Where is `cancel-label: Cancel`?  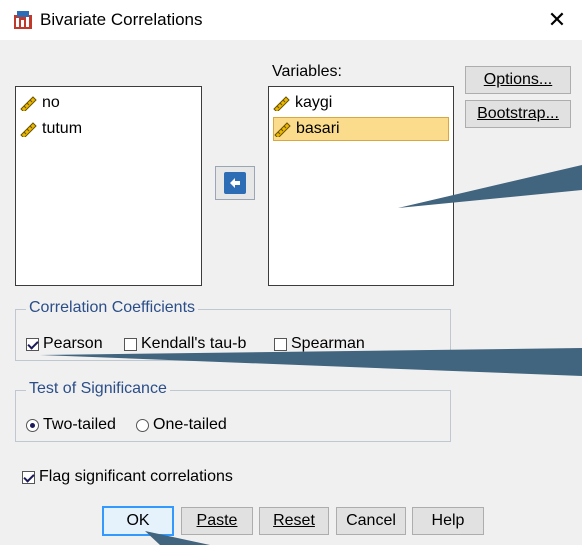 cancel-label: Cancel is located at coordinates (371, 520).